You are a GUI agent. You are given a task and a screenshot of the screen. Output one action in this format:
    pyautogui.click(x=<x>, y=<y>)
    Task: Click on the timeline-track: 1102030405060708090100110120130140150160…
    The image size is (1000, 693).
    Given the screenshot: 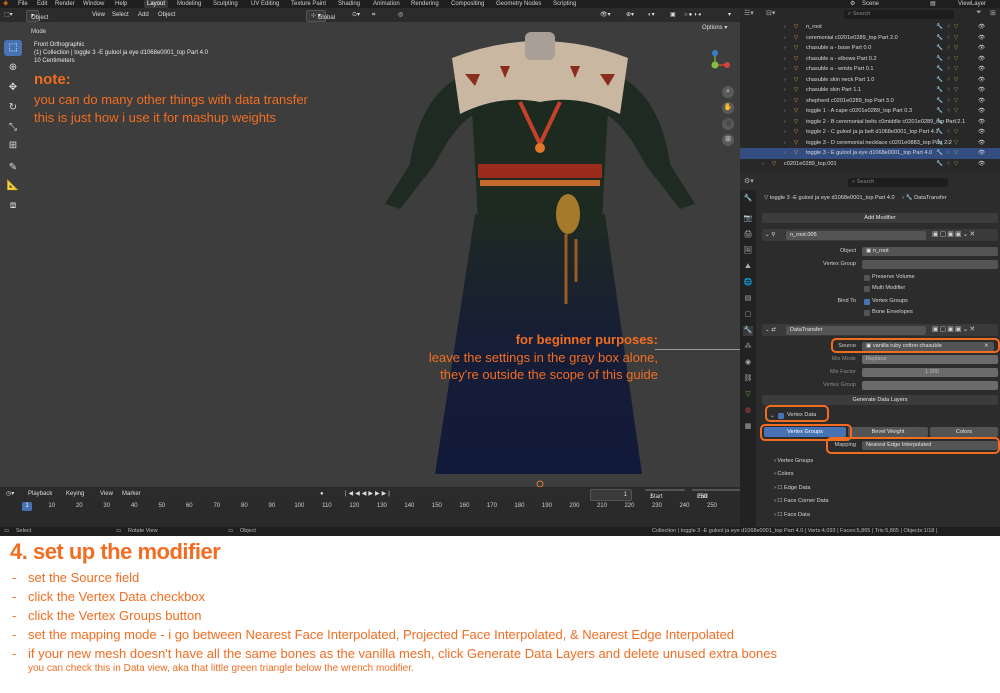 What is the action you would take?
    pyautogui.click(x=370, y=514)
    